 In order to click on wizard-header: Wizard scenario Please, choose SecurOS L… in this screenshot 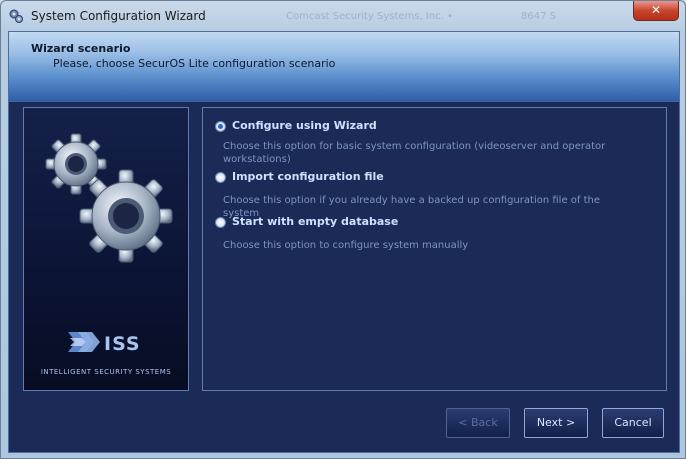, I will do `click(344, 67)`.